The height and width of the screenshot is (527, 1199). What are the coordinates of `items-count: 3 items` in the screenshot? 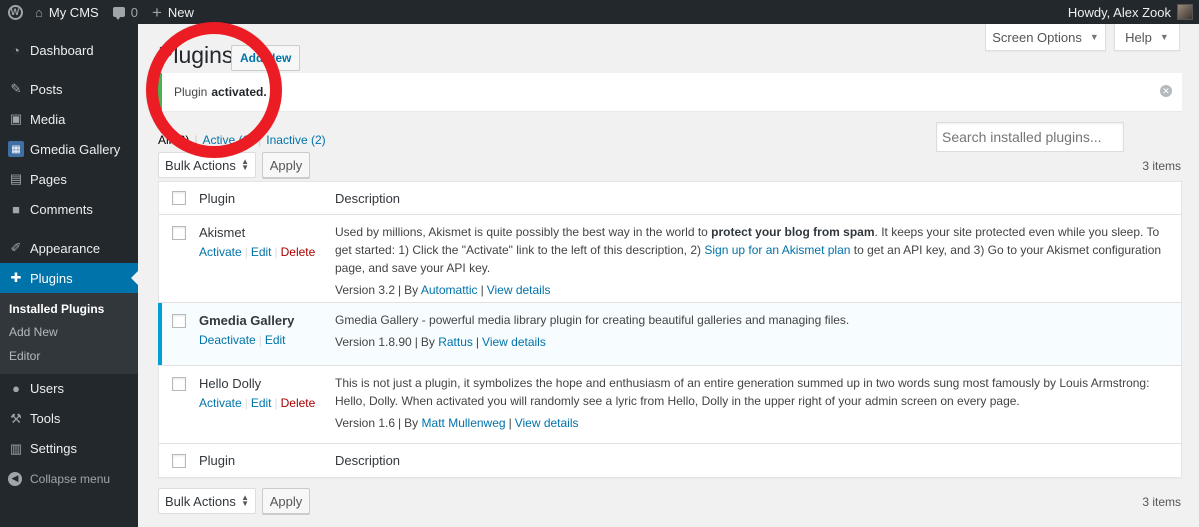 It's located at (1161, 166).